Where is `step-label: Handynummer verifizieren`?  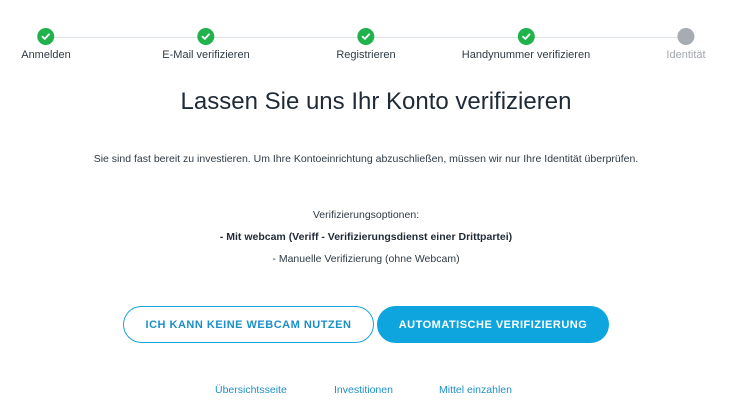
step-label: Handynummer verifizieren is located at coordinates (526, 55).